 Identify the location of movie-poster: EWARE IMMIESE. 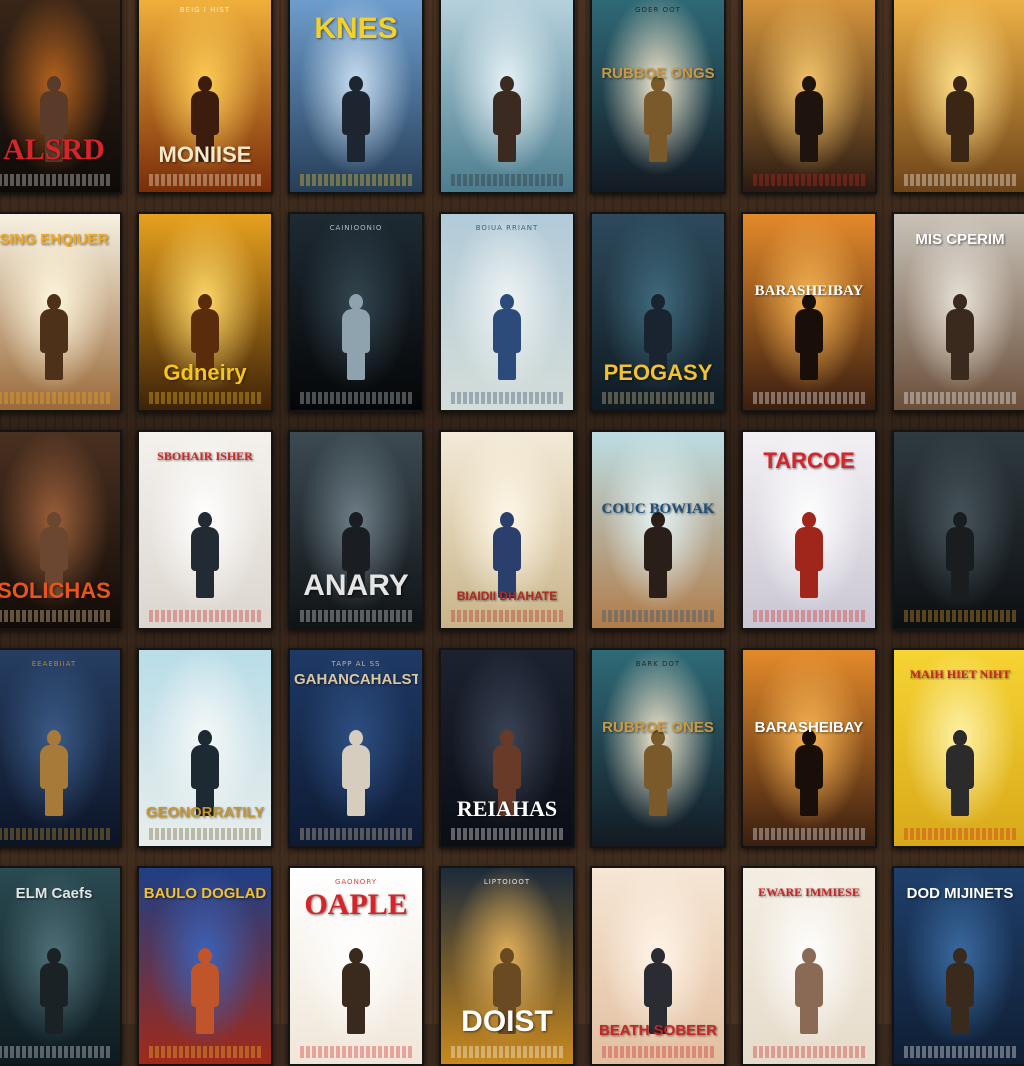
(809, 966).